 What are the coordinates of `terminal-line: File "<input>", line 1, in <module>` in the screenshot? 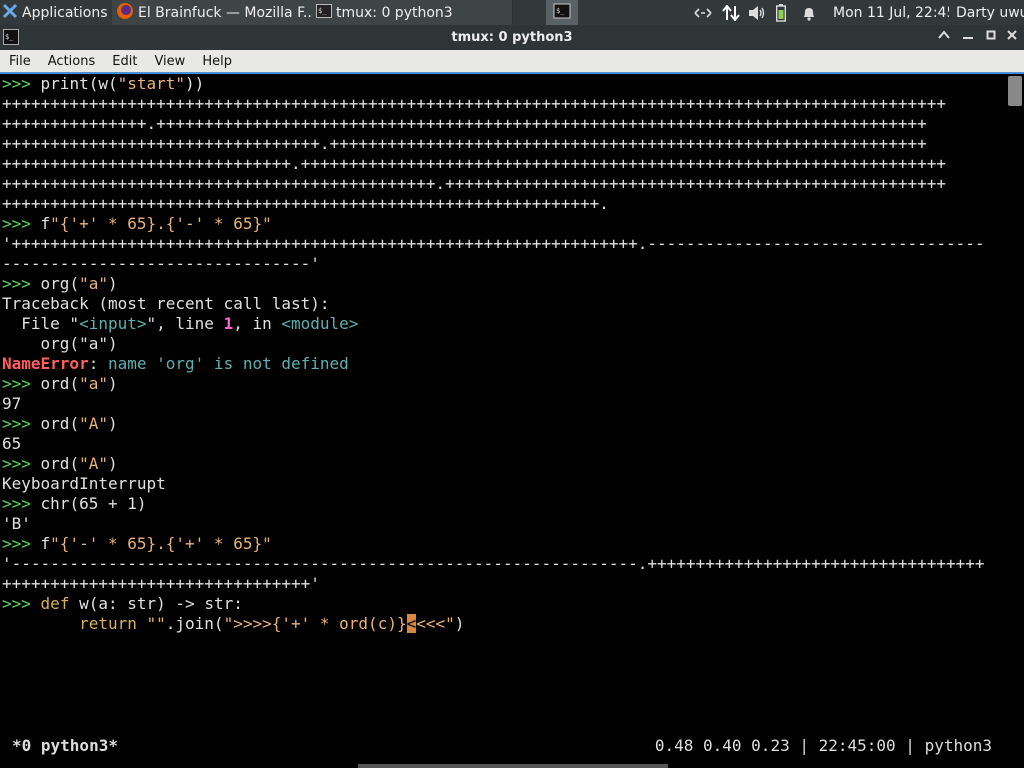 It's located at (180, 323).